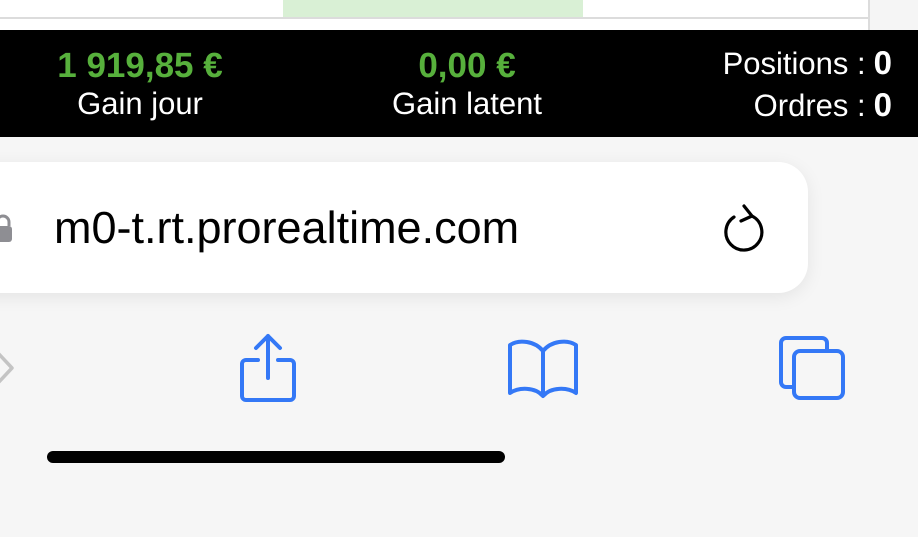 The image size is (918, 537). Describe the element at coordinates (140, 66) in the screenshot. I see `stat-value: 1 919,85 €` at that location.